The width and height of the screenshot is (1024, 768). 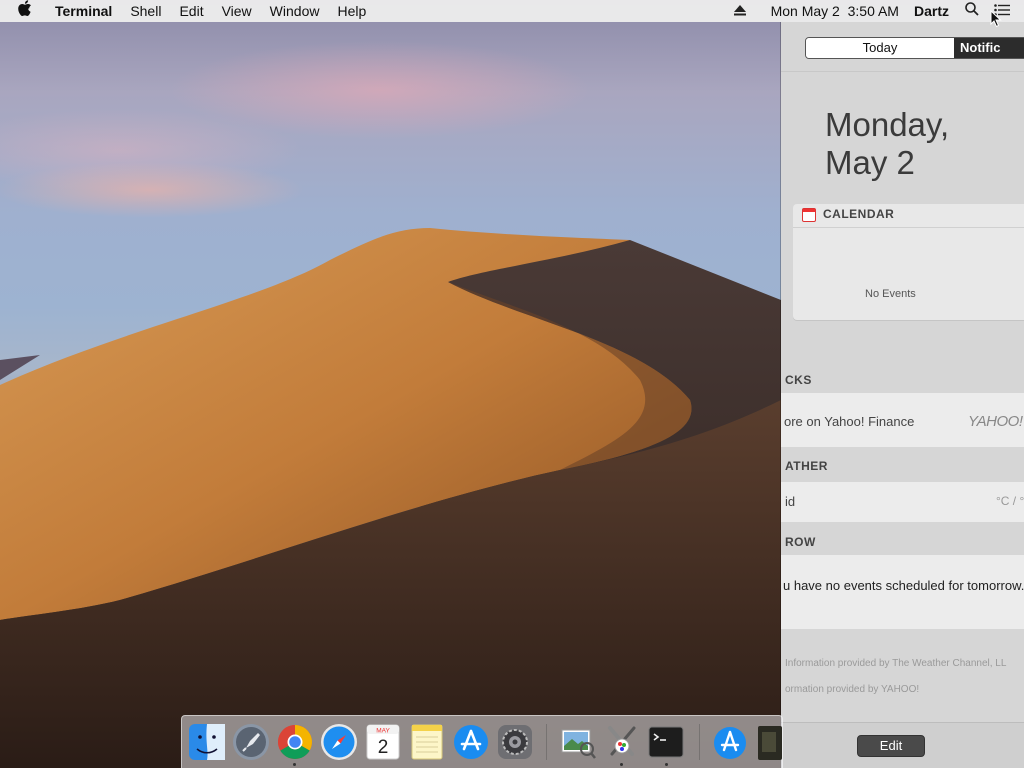 I want to click on chrome-icon, so click(x=295, y=742).